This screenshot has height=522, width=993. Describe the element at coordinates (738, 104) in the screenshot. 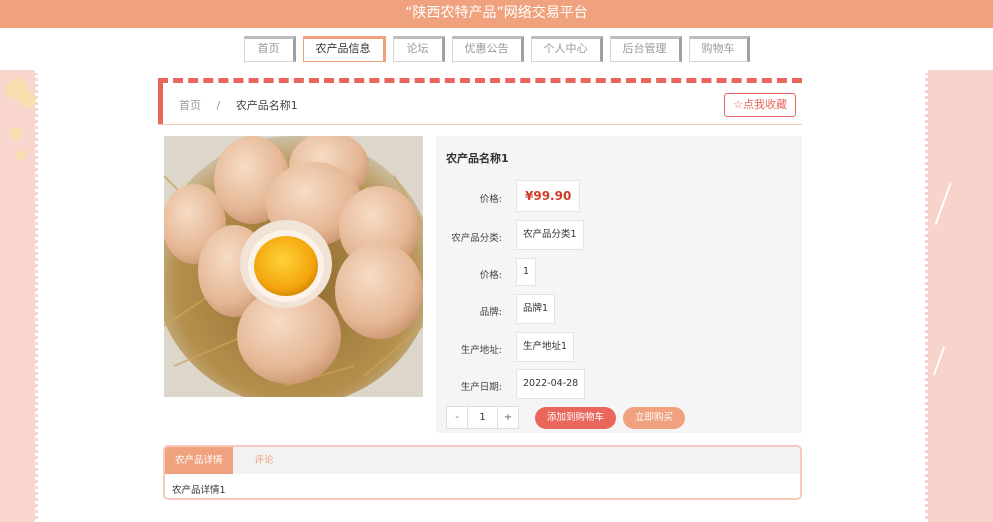

I see `star-outline-icon: ☆` at that location.